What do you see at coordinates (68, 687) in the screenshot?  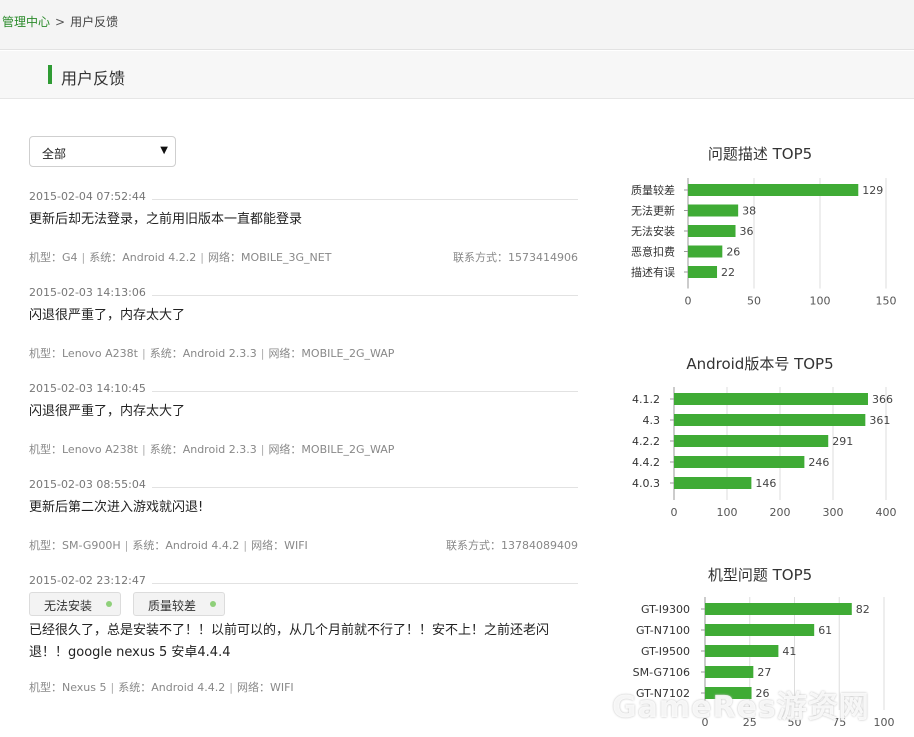 I see `feedback-model: 机型：Nexus 5` at bounding box center [68, 687].